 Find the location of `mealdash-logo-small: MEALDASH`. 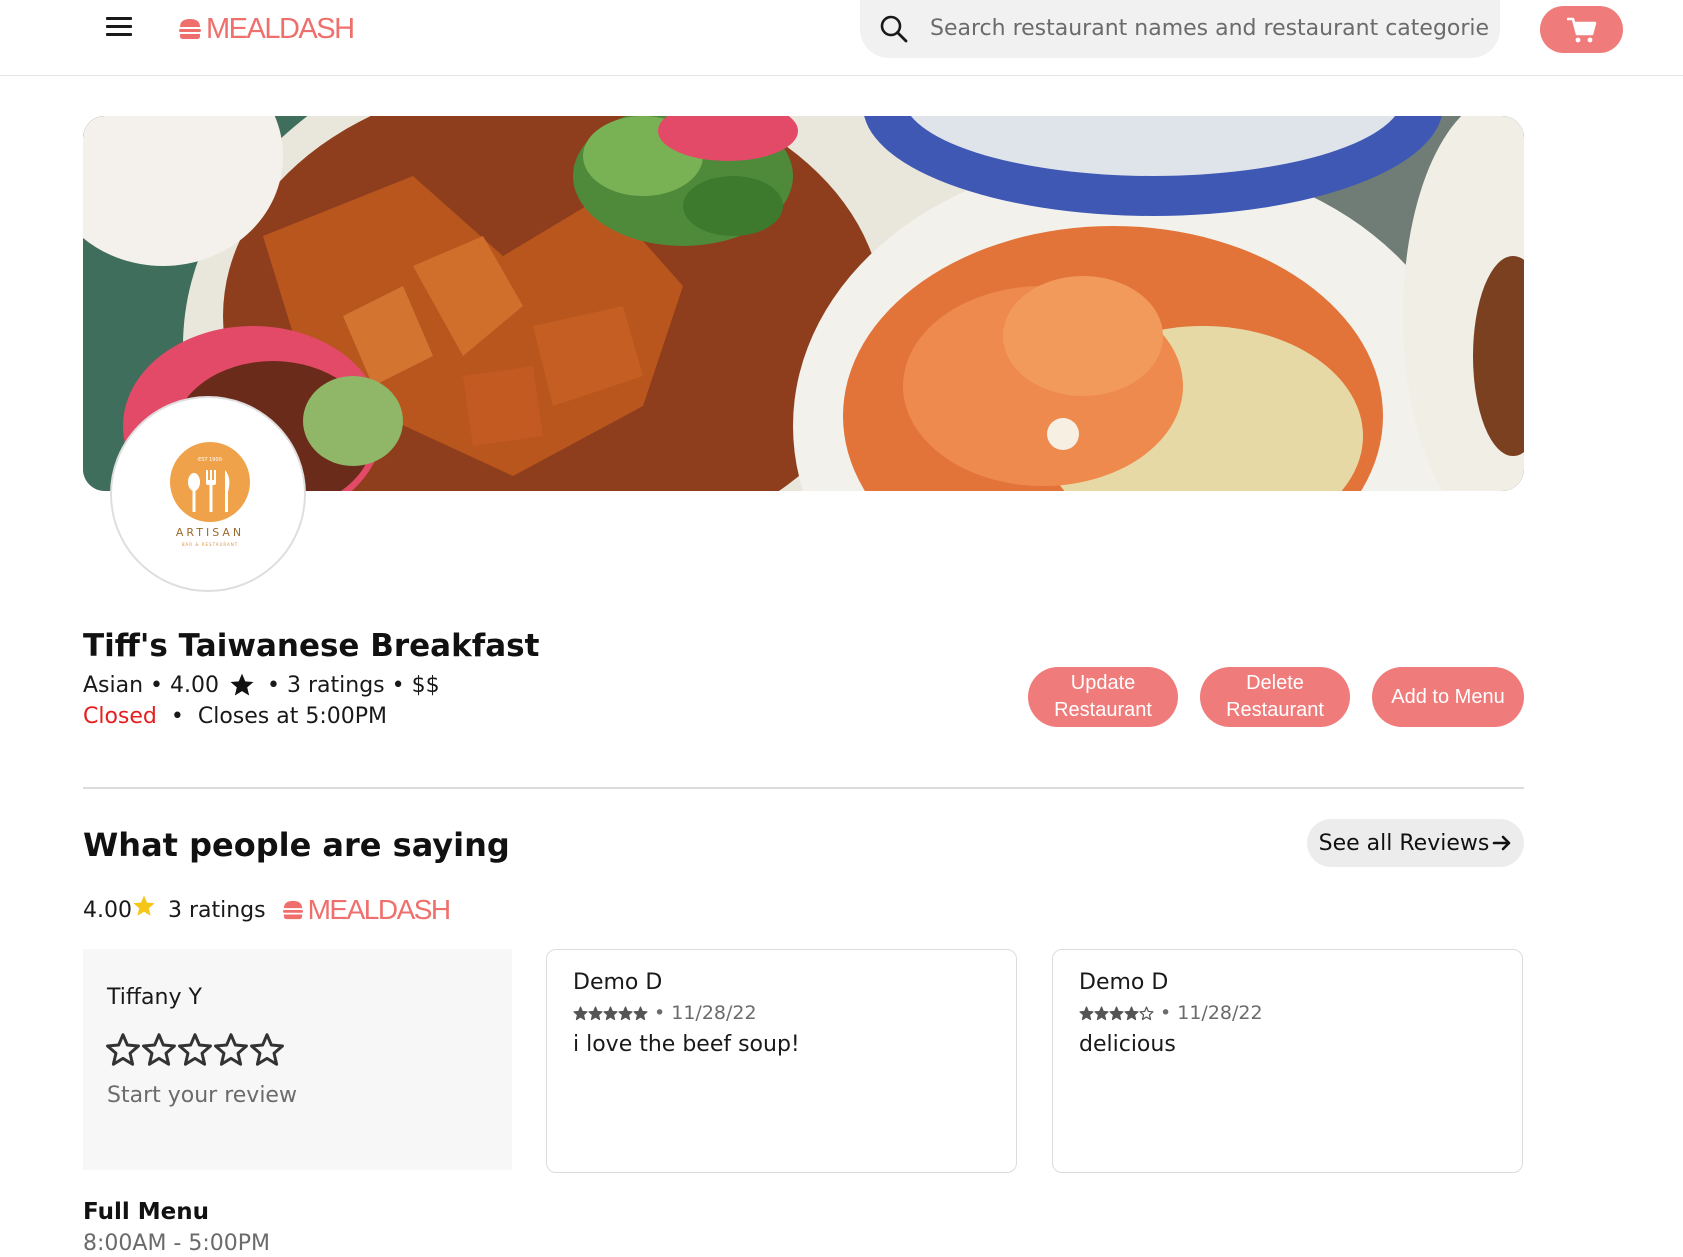

mealdash-logo-small: MEALDASH is located at coordinates (367, 910).